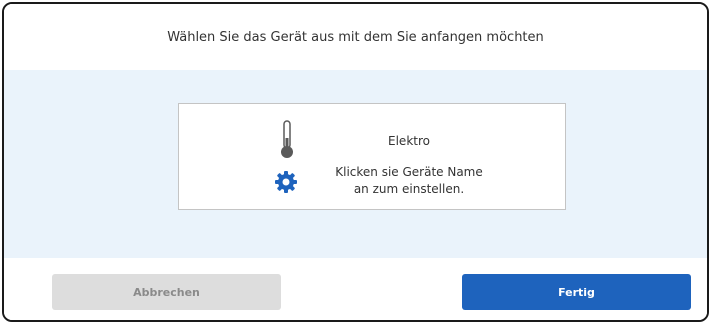 The width and height of the screenshot is (714, 328). Describe the element at coordinates (166, 292) in the screenshot. I see `cancel-button: Abbrechen` at that location.